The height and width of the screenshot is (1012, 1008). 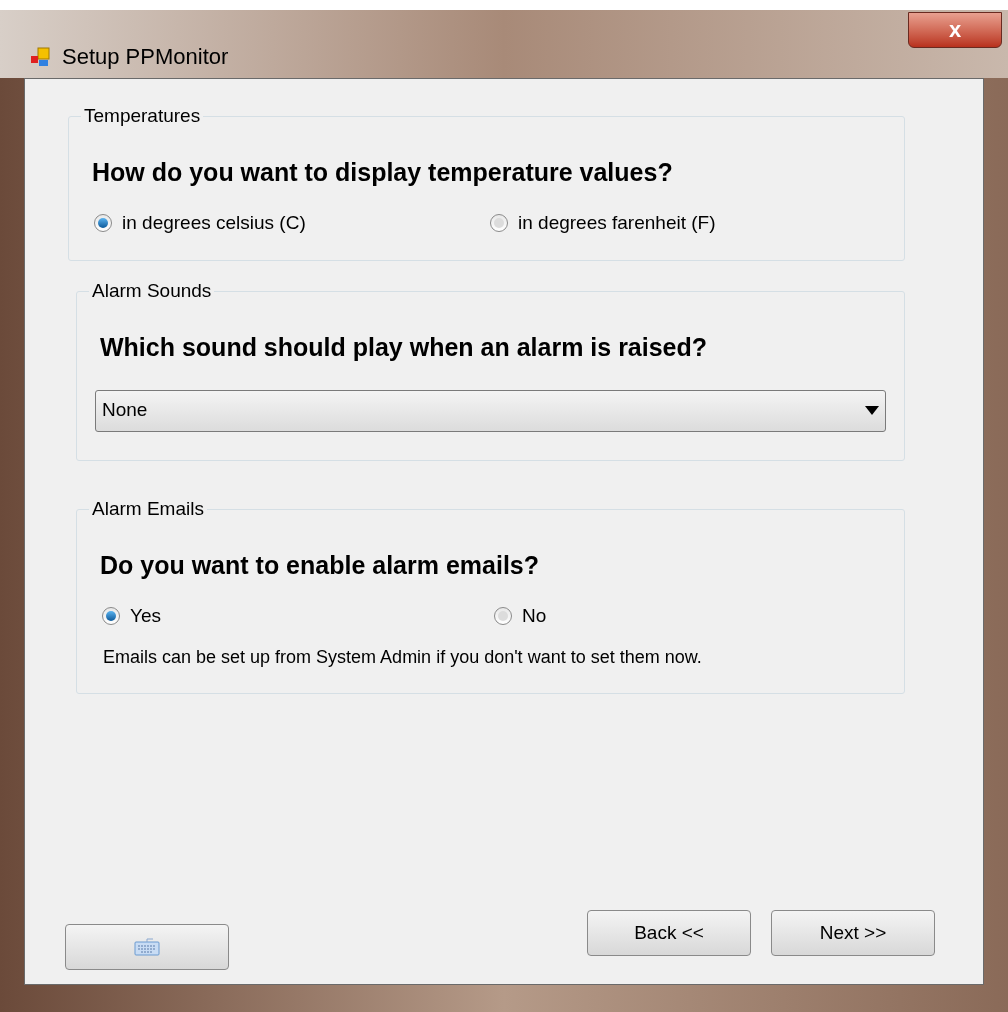 I want to click on radio-label: Yes, so click(x=145, y=615).